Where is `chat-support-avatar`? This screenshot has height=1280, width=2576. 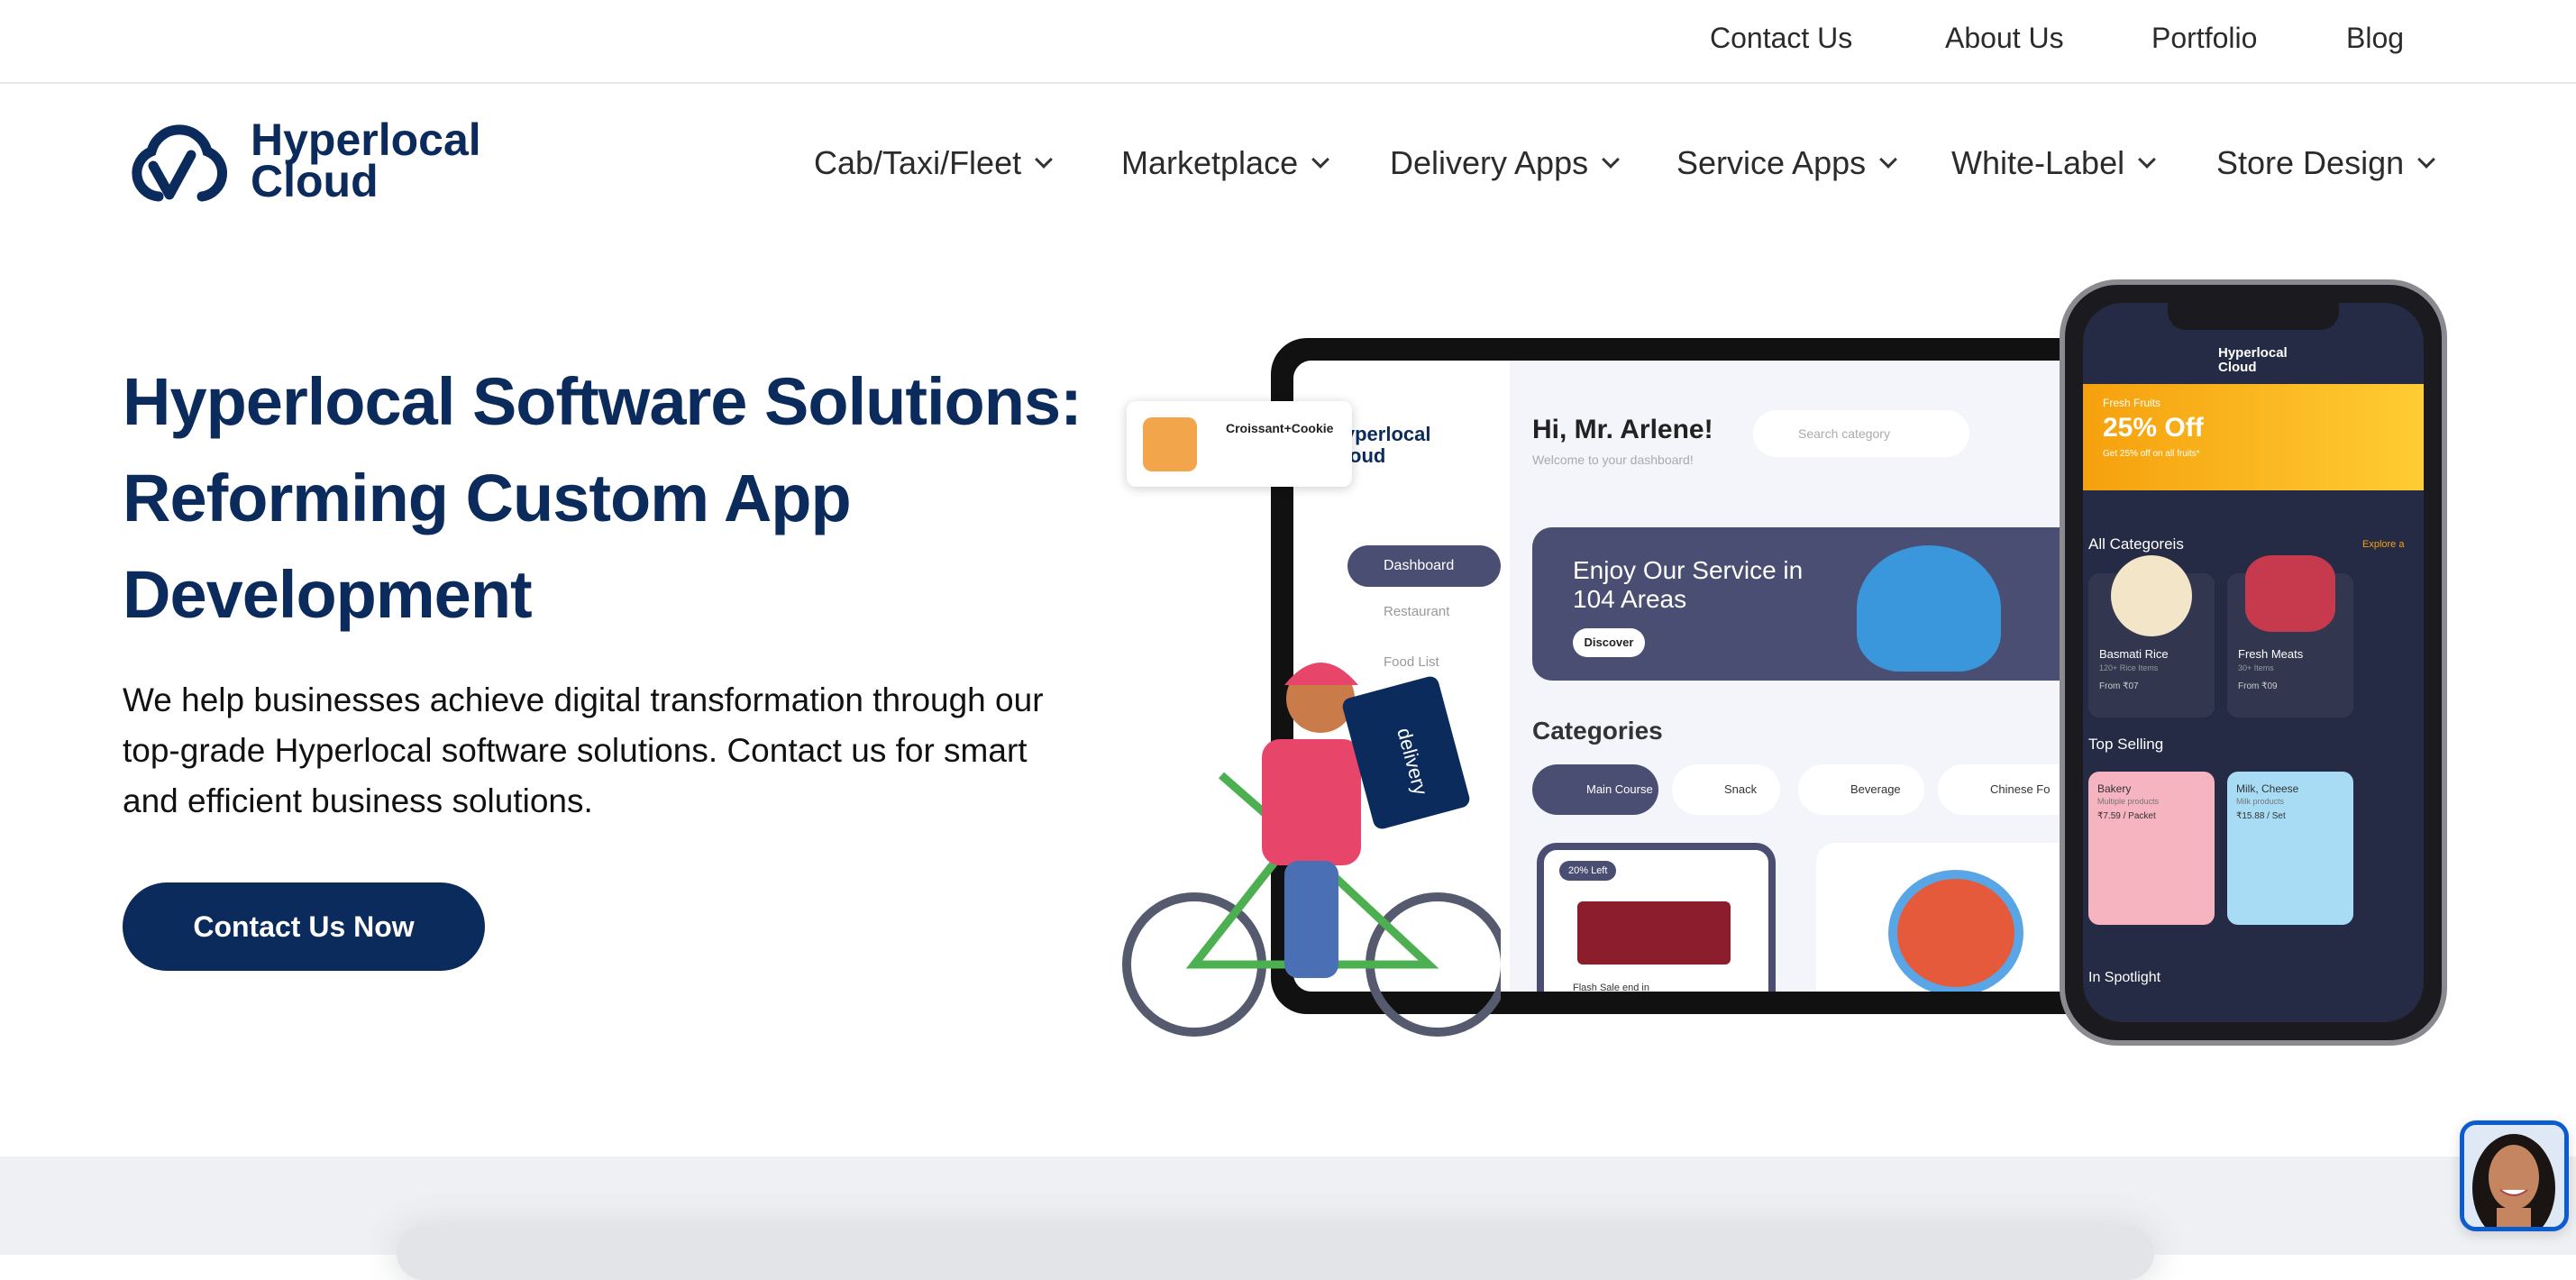
chat-support-avatar is located at coordinates (2514, 1175).